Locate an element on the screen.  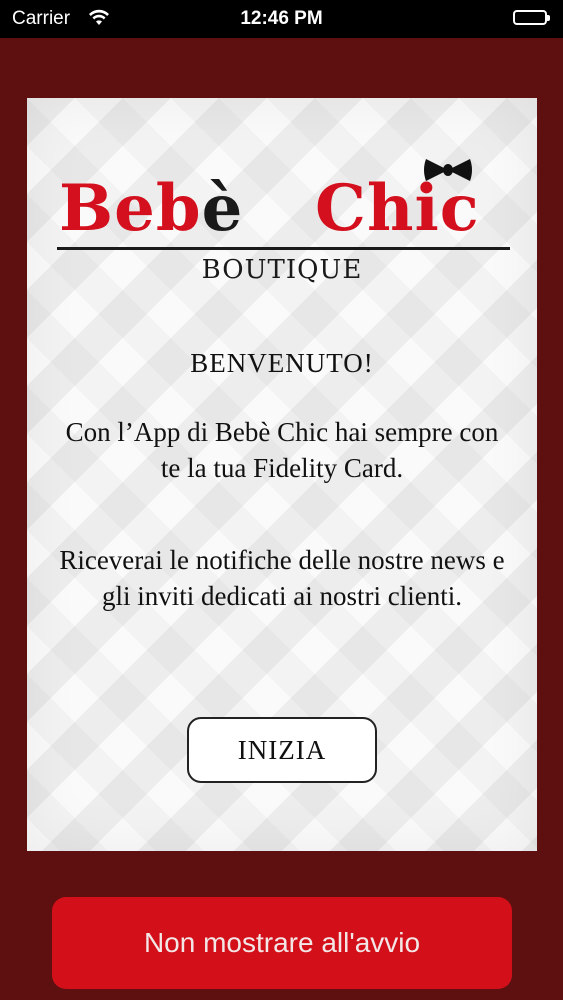
status-time: 12:46 PM is located at coordinates (281, 18).